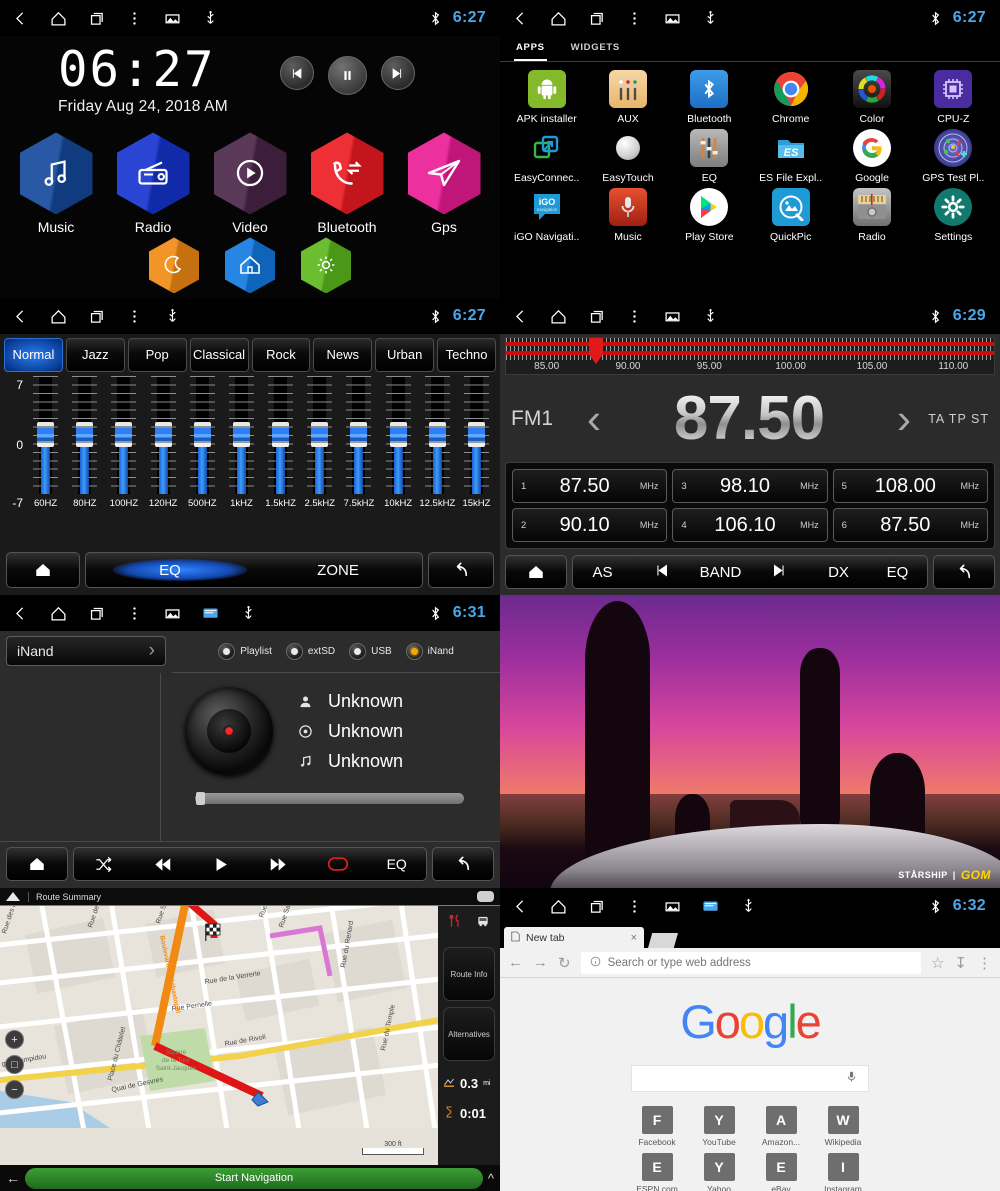 The image size is (1000, 1191). I want to click on band-button: BAND, so click(720, 572).